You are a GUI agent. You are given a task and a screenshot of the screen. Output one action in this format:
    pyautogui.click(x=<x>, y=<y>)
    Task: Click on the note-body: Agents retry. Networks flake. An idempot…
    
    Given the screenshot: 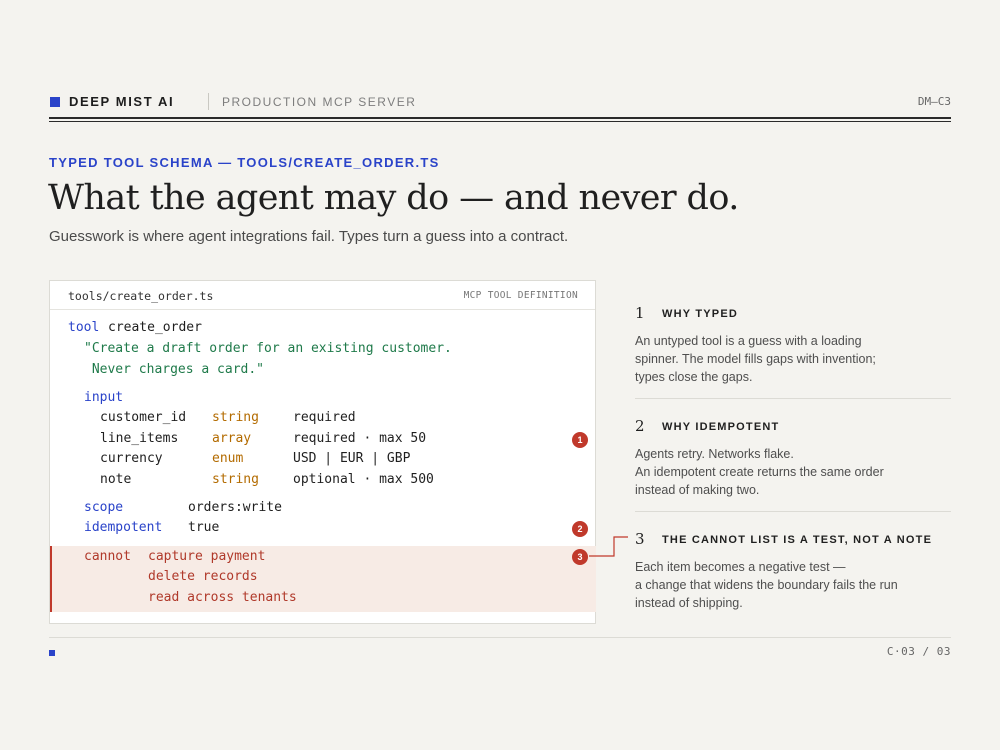 What is the action you would take?
    pyautogui.click(x=793, y=472)
    